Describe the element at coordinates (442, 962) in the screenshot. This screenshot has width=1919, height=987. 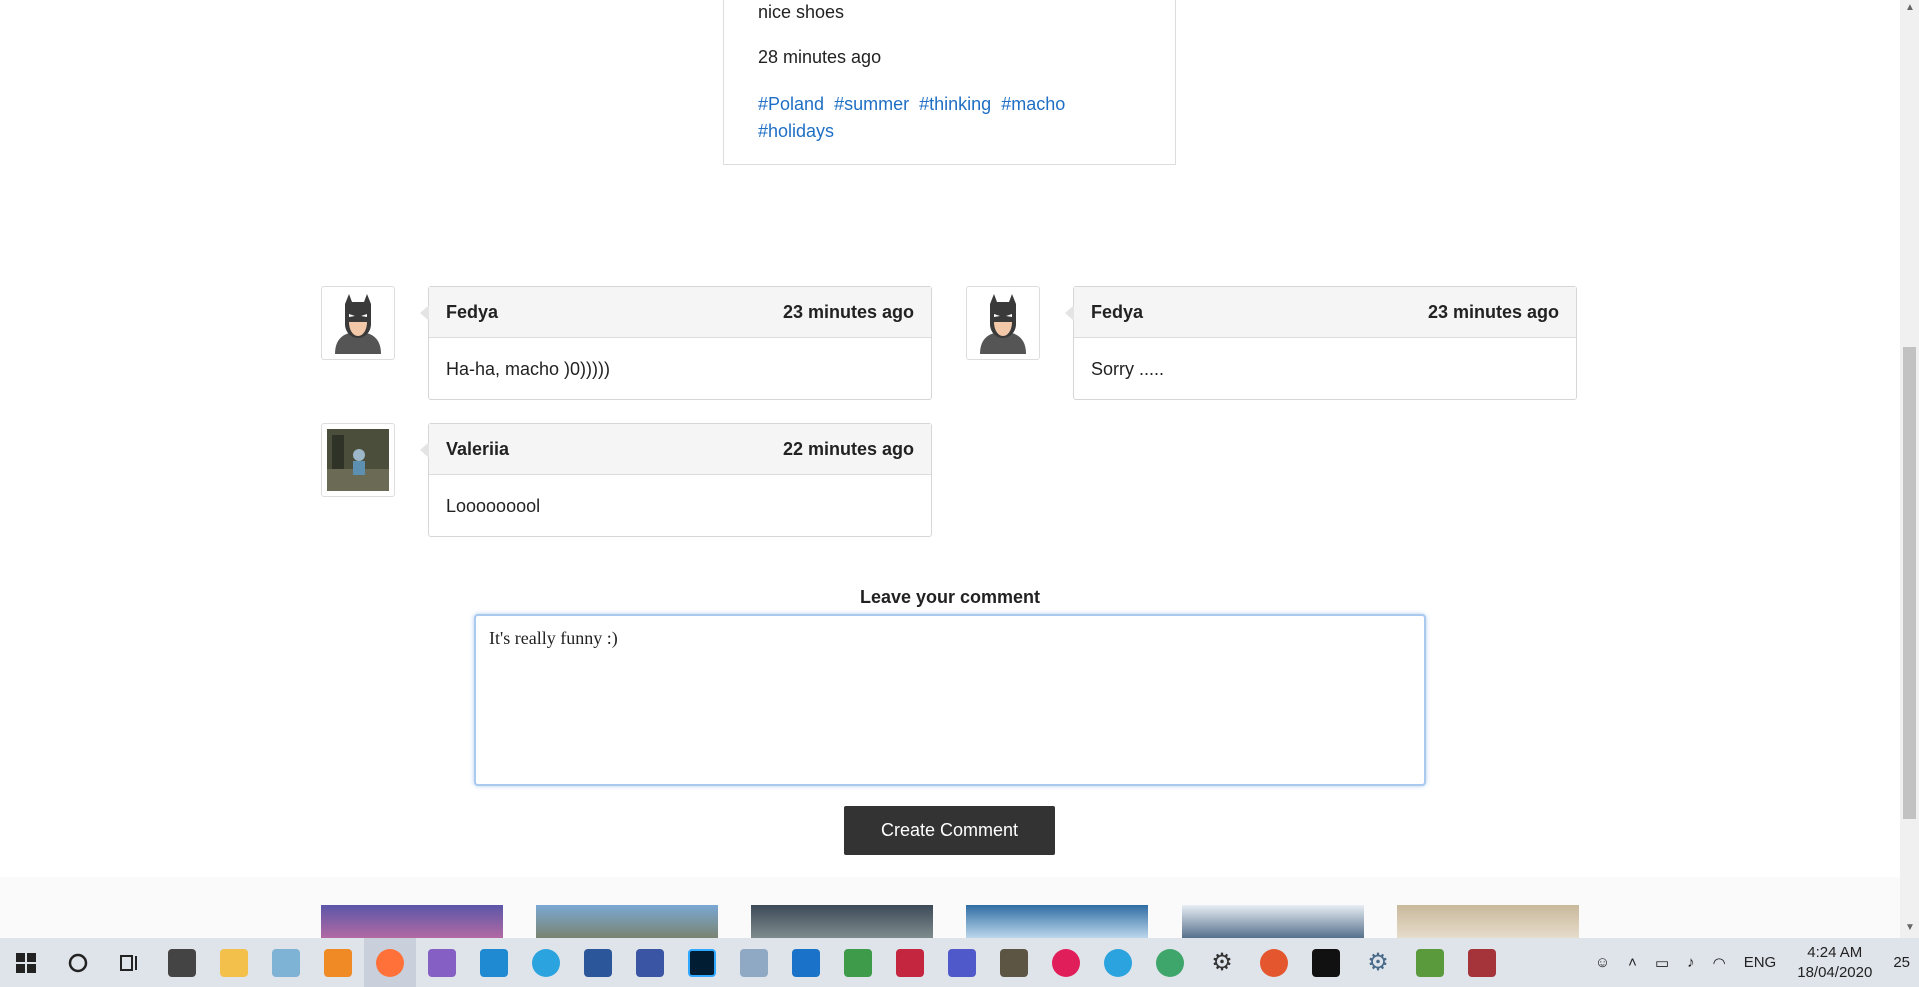
I see `visual-studio-icon` at that location.